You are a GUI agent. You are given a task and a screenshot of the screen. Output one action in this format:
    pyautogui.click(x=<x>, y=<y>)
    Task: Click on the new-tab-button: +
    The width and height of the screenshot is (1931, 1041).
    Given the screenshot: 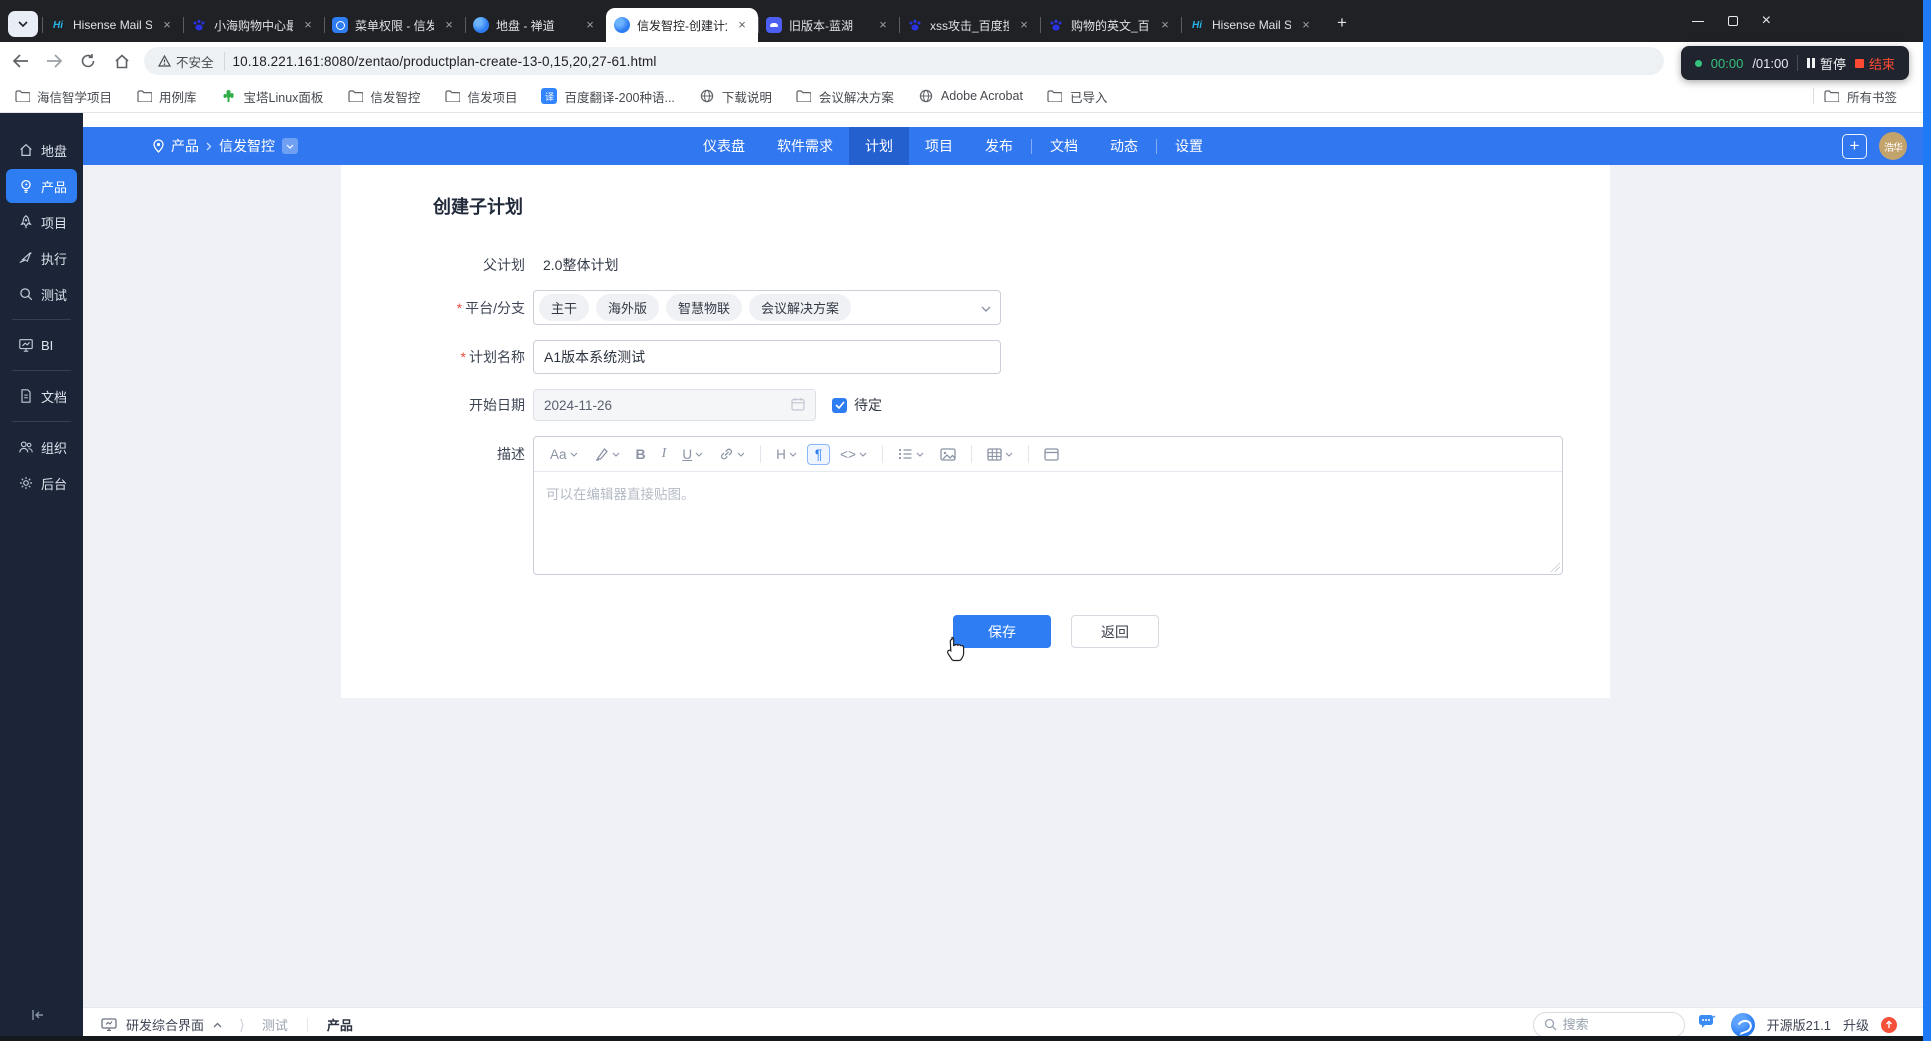 What is the action you would take?
    pyautogui.click(x=1342, y=23)
    